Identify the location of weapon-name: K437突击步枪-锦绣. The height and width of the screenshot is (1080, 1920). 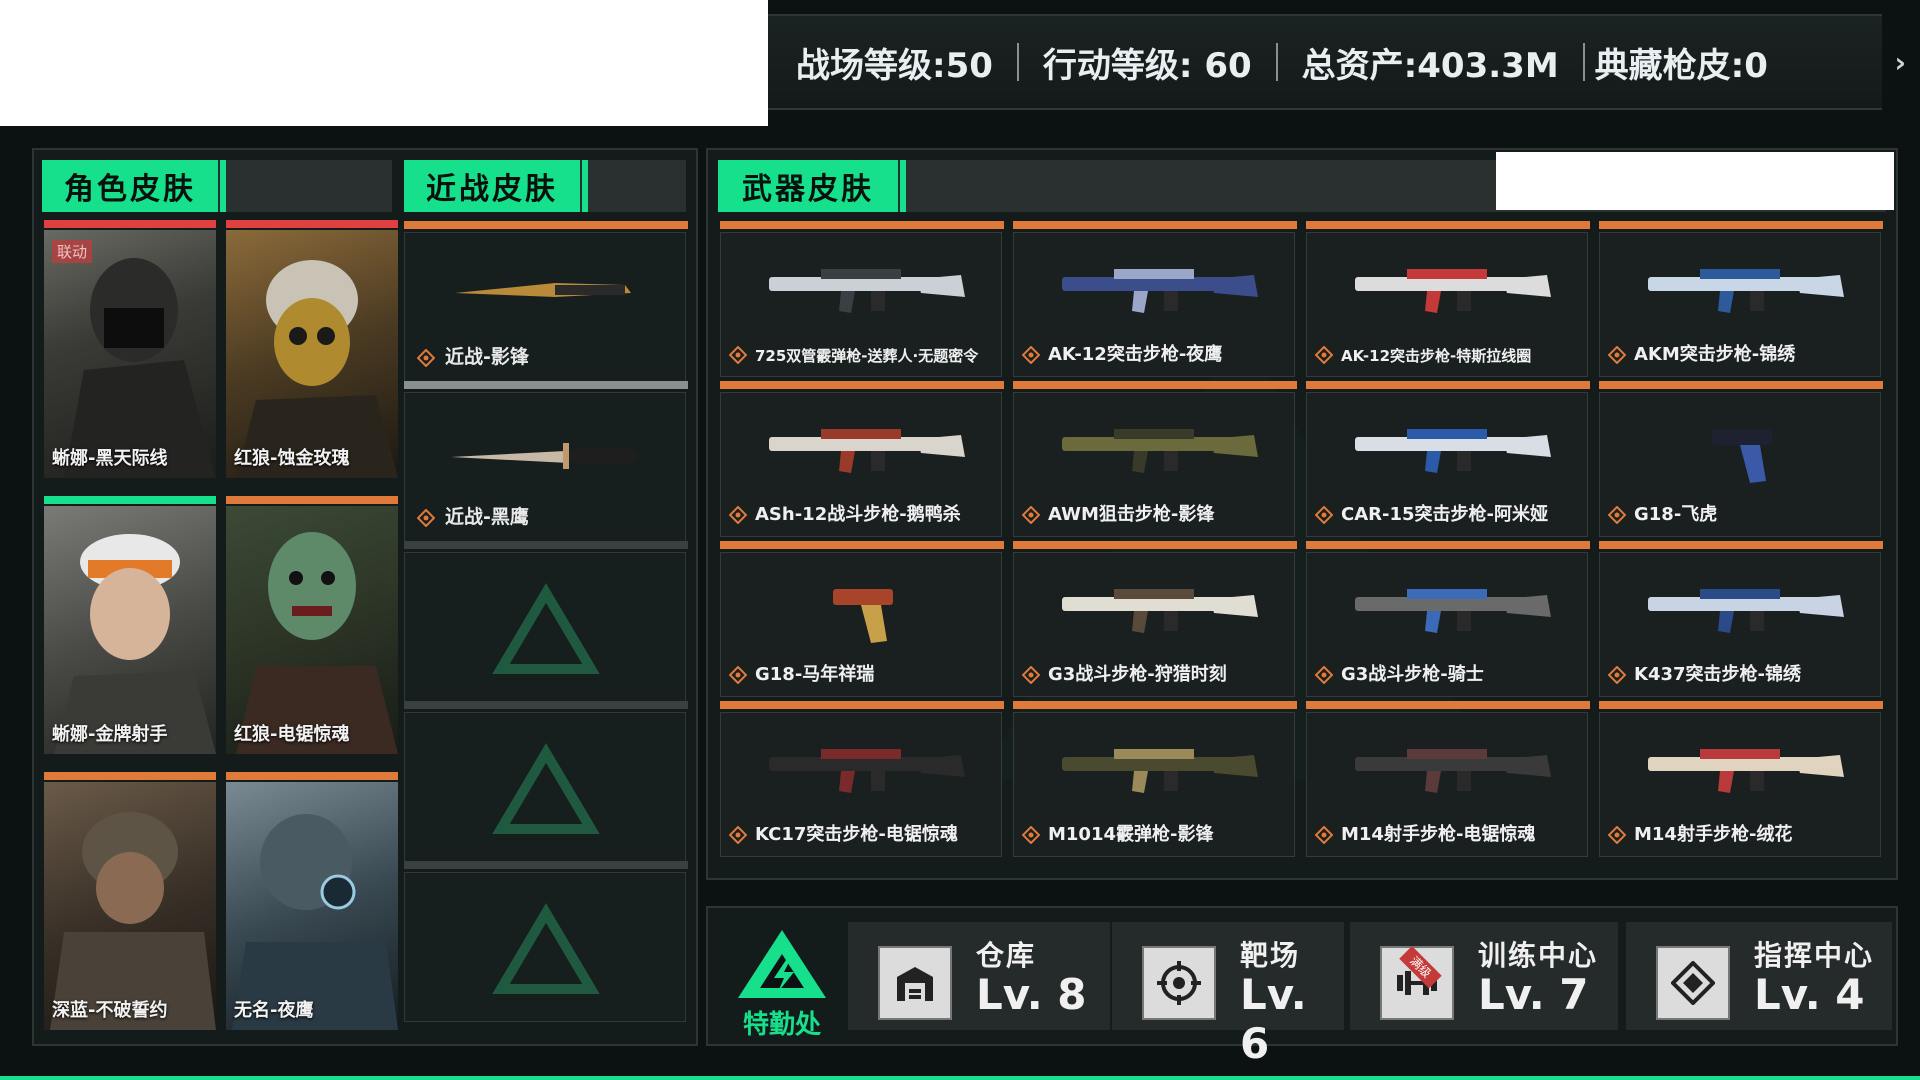
(1717, 674).